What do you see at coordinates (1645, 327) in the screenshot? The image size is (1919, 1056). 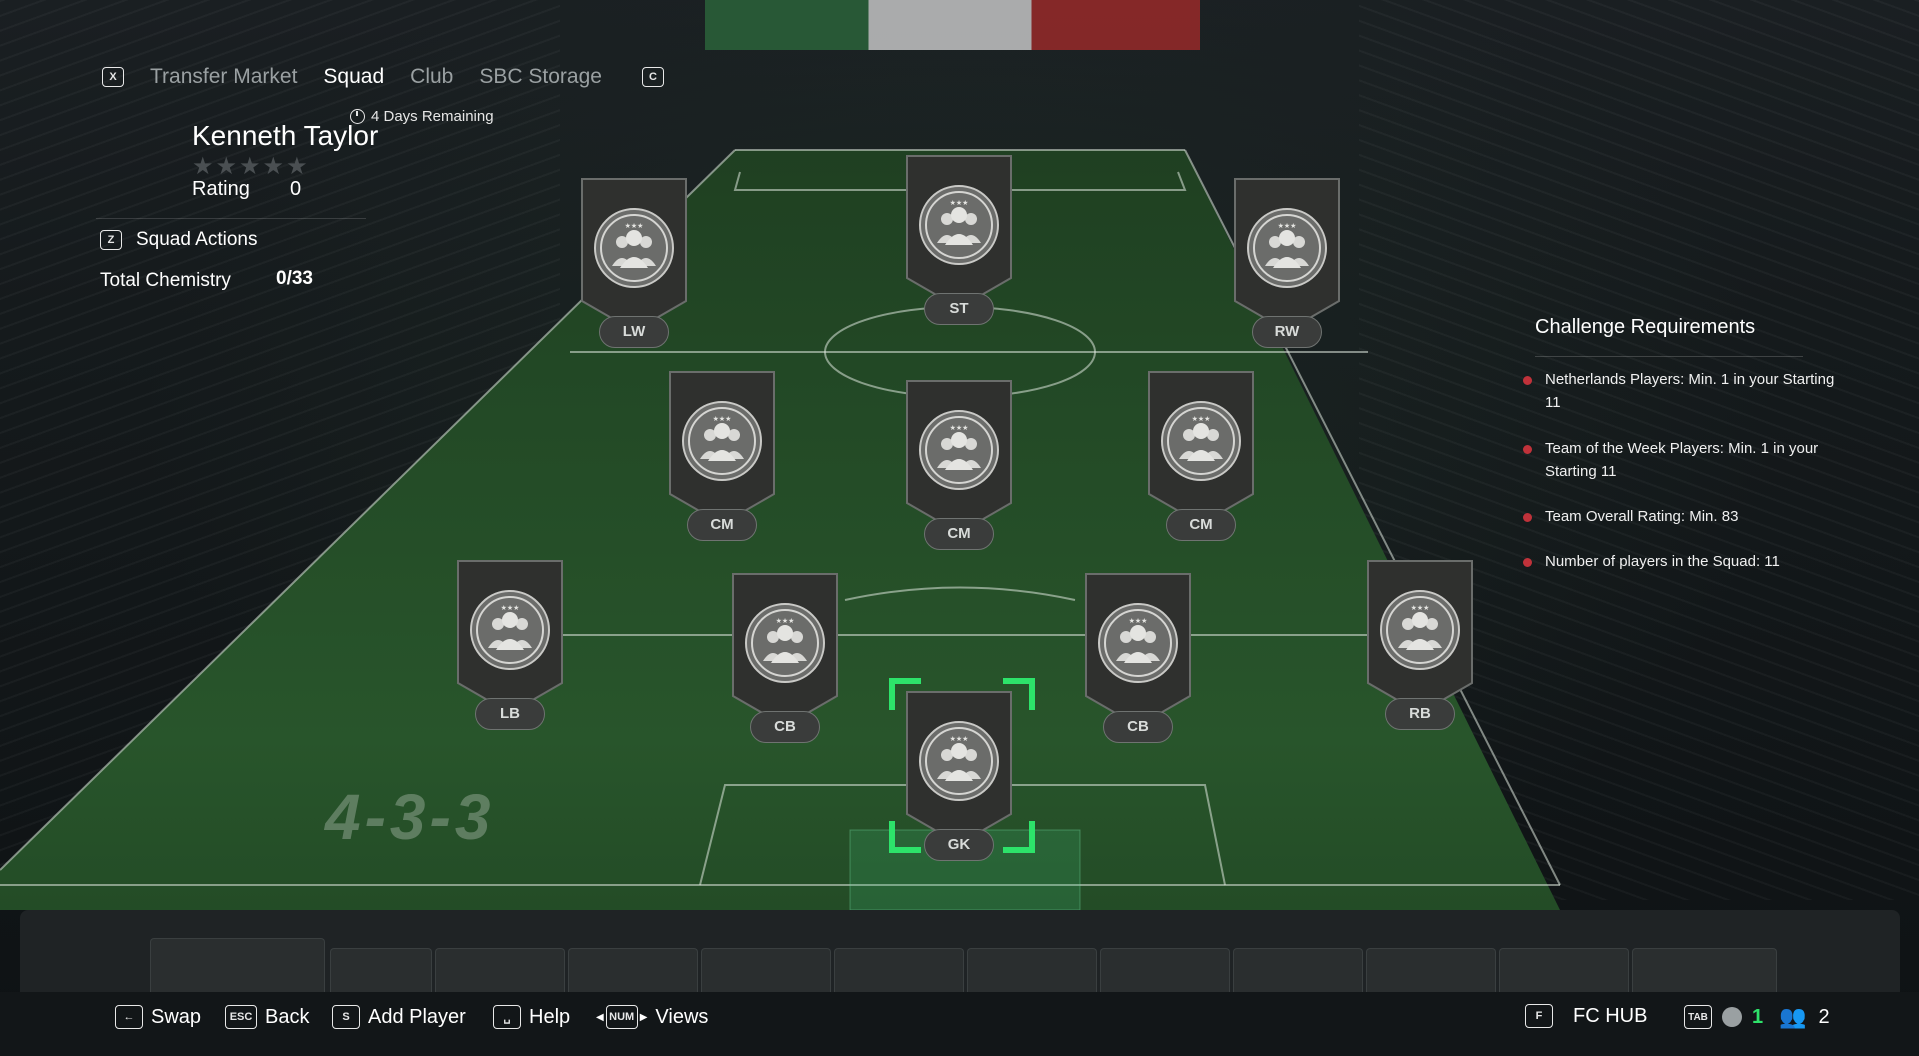 I see `requirements-title: Challenge Requirements` at bounding box center [1645, 327].